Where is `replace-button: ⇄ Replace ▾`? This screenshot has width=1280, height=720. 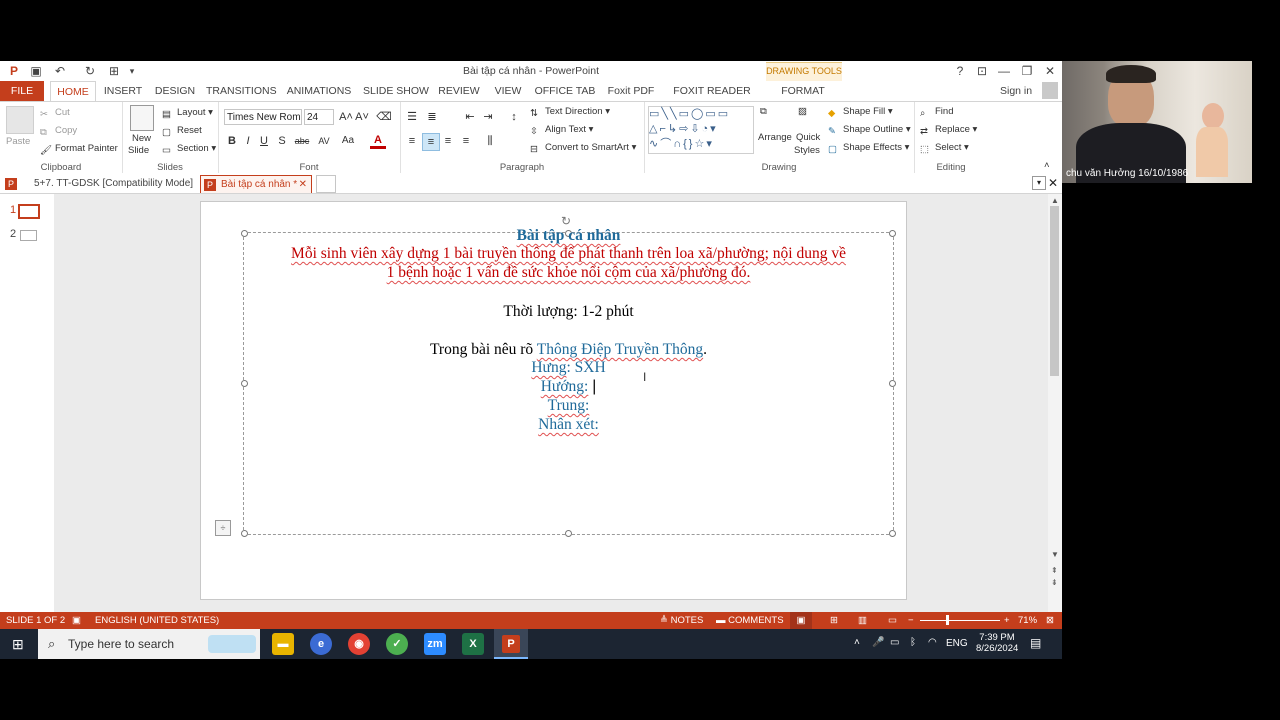 replace-button: ⇄ Replace ▾ is located at coordinates (948, 130).